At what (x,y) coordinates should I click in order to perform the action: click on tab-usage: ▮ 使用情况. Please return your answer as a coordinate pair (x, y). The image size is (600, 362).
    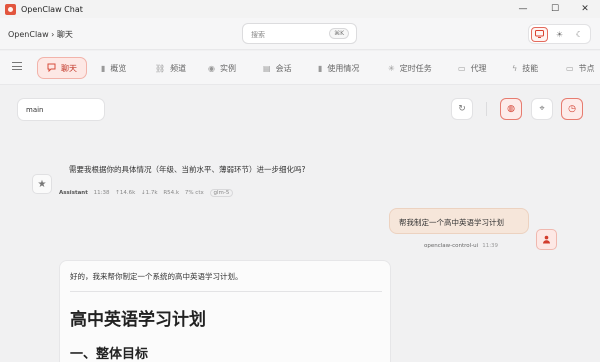
    Looking at the image, I should click on (338, 68).